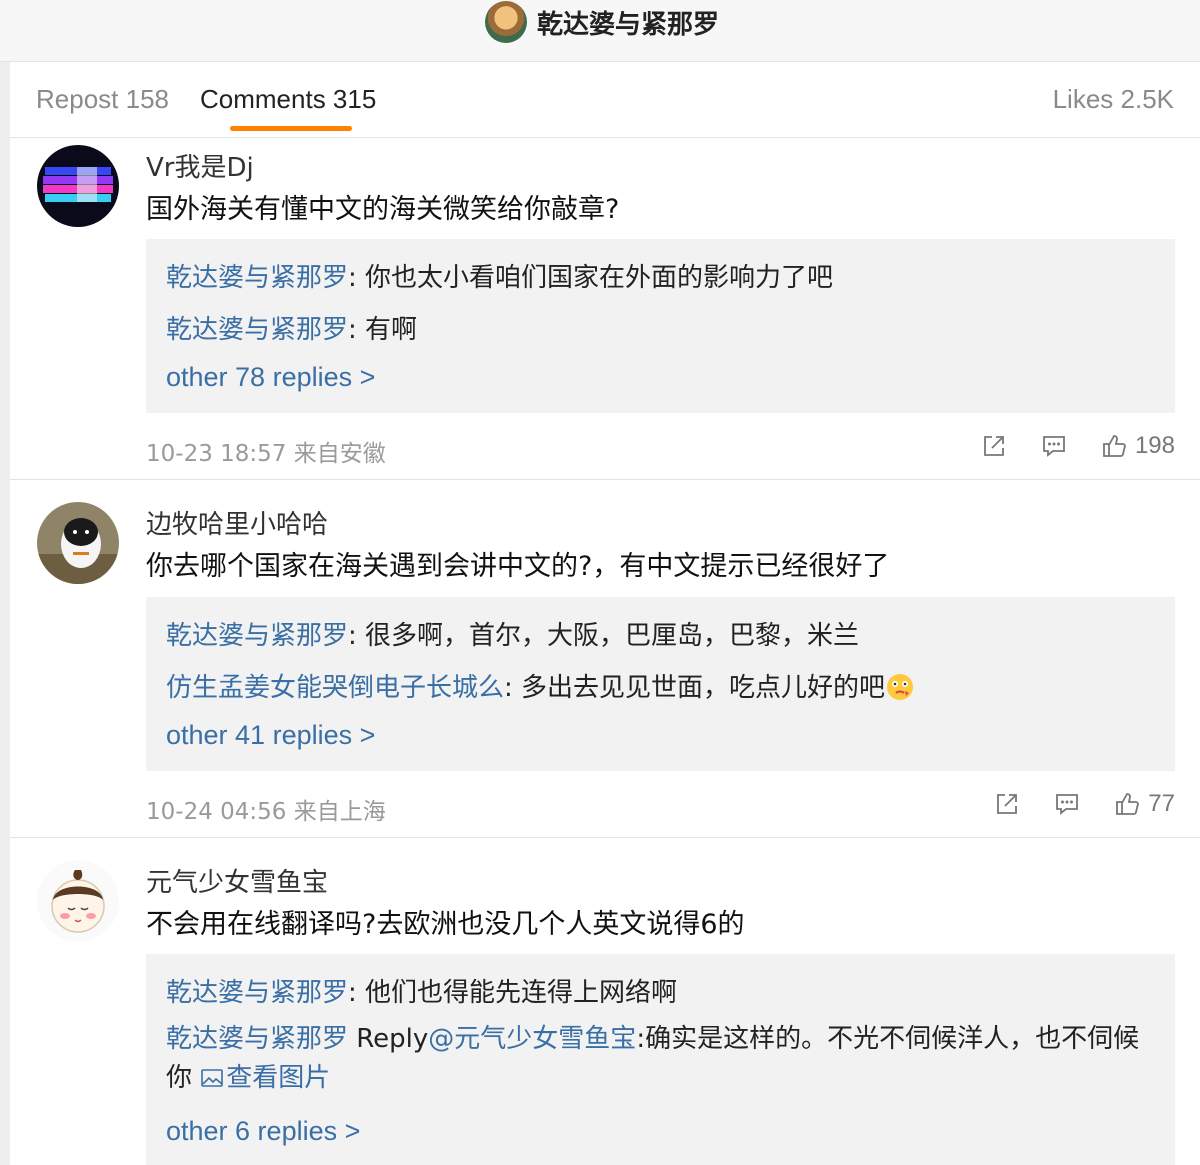  What do you see at coordinates (335, 688) in the screenshot?
I see `reply-username: 仿生孟姜女能哭倒电子长城么` at bounding box center [335, 688].